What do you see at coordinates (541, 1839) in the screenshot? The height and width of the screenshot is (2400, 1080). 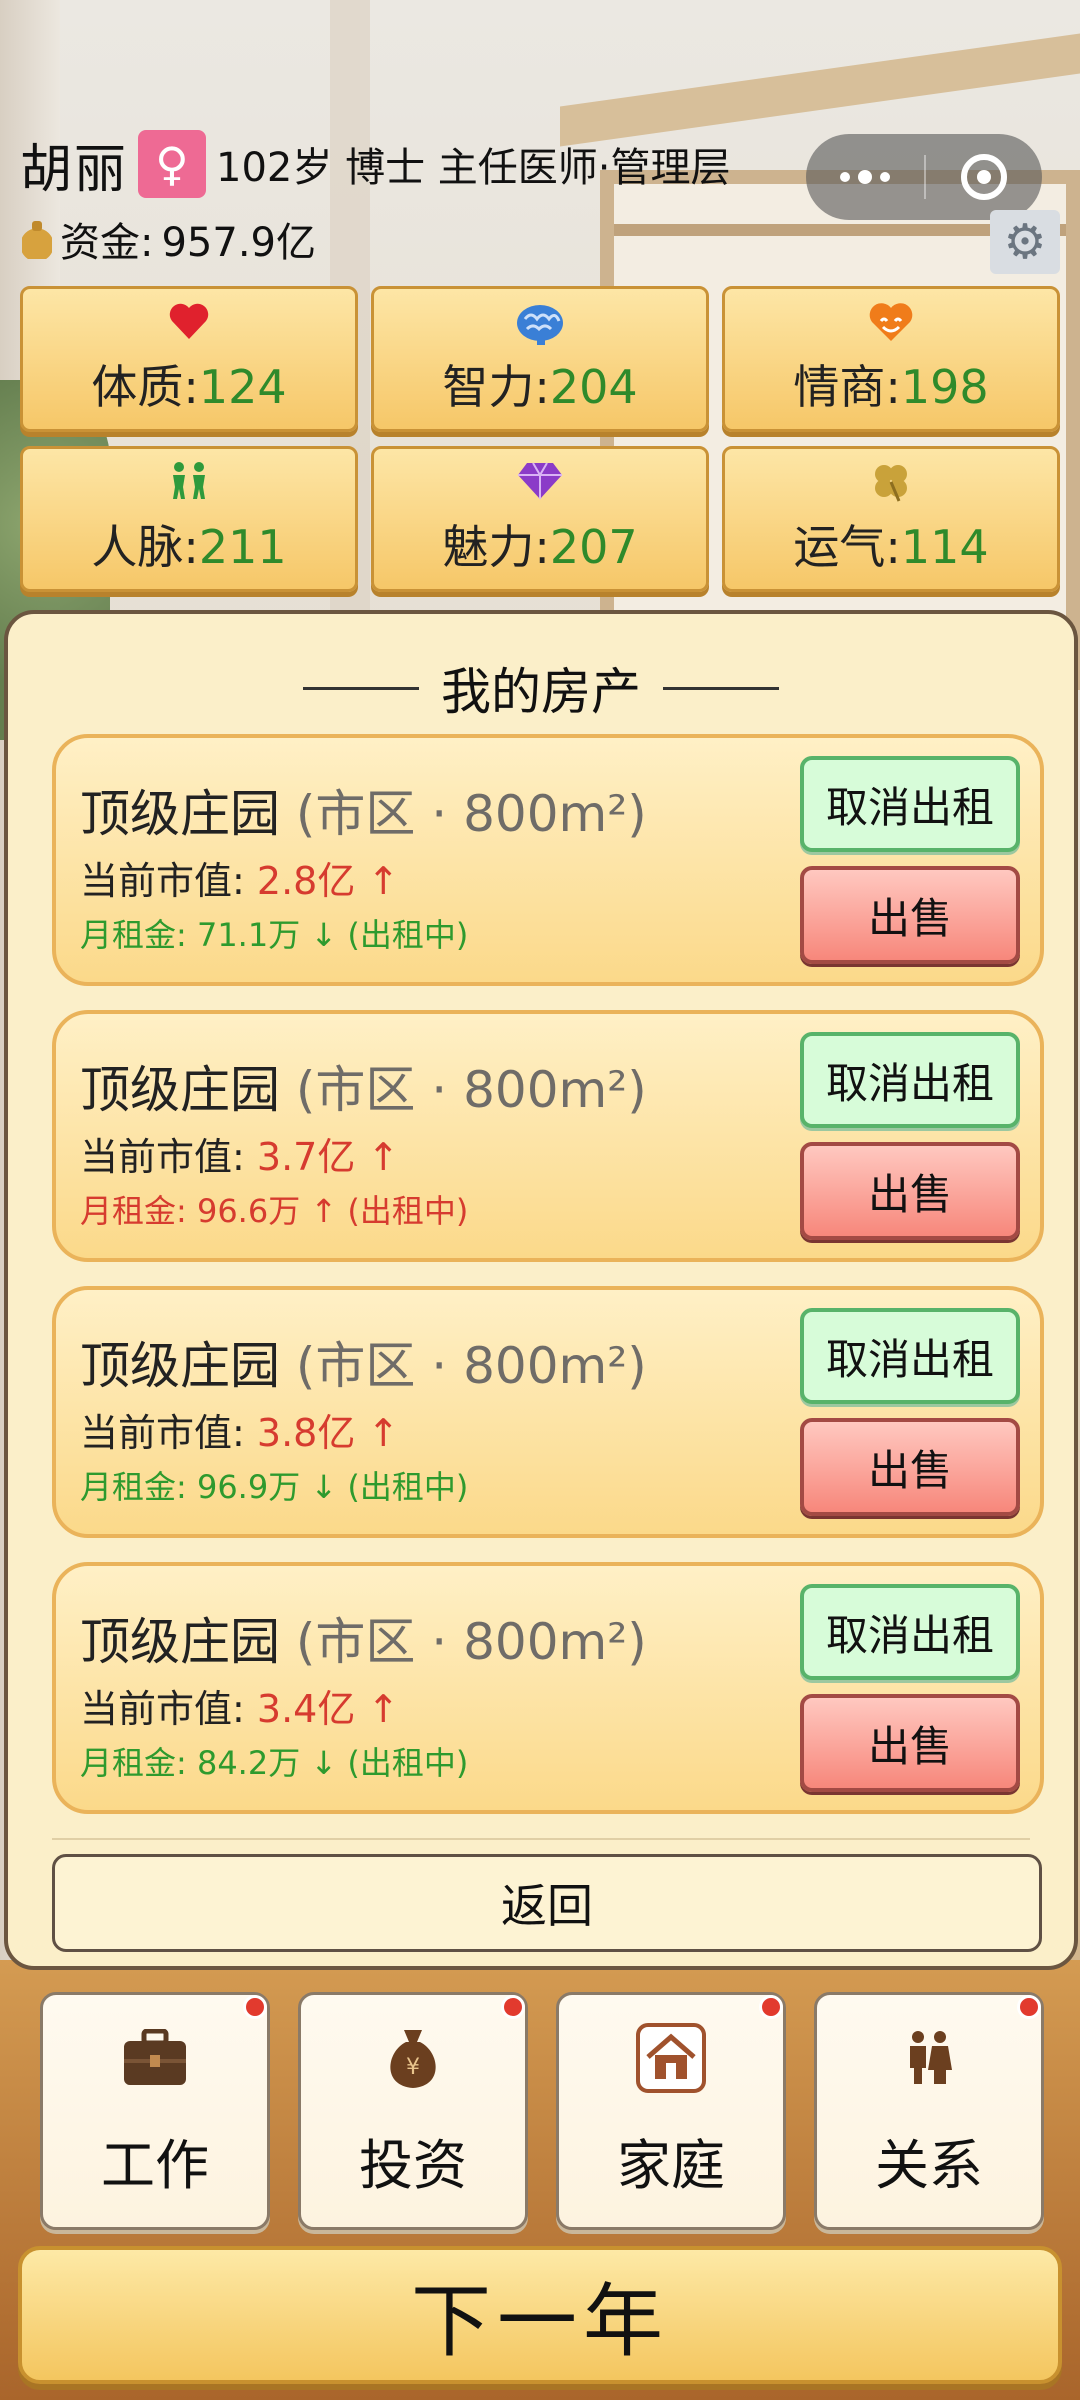 I see `list-divider` at bounding box center [541, 1839].